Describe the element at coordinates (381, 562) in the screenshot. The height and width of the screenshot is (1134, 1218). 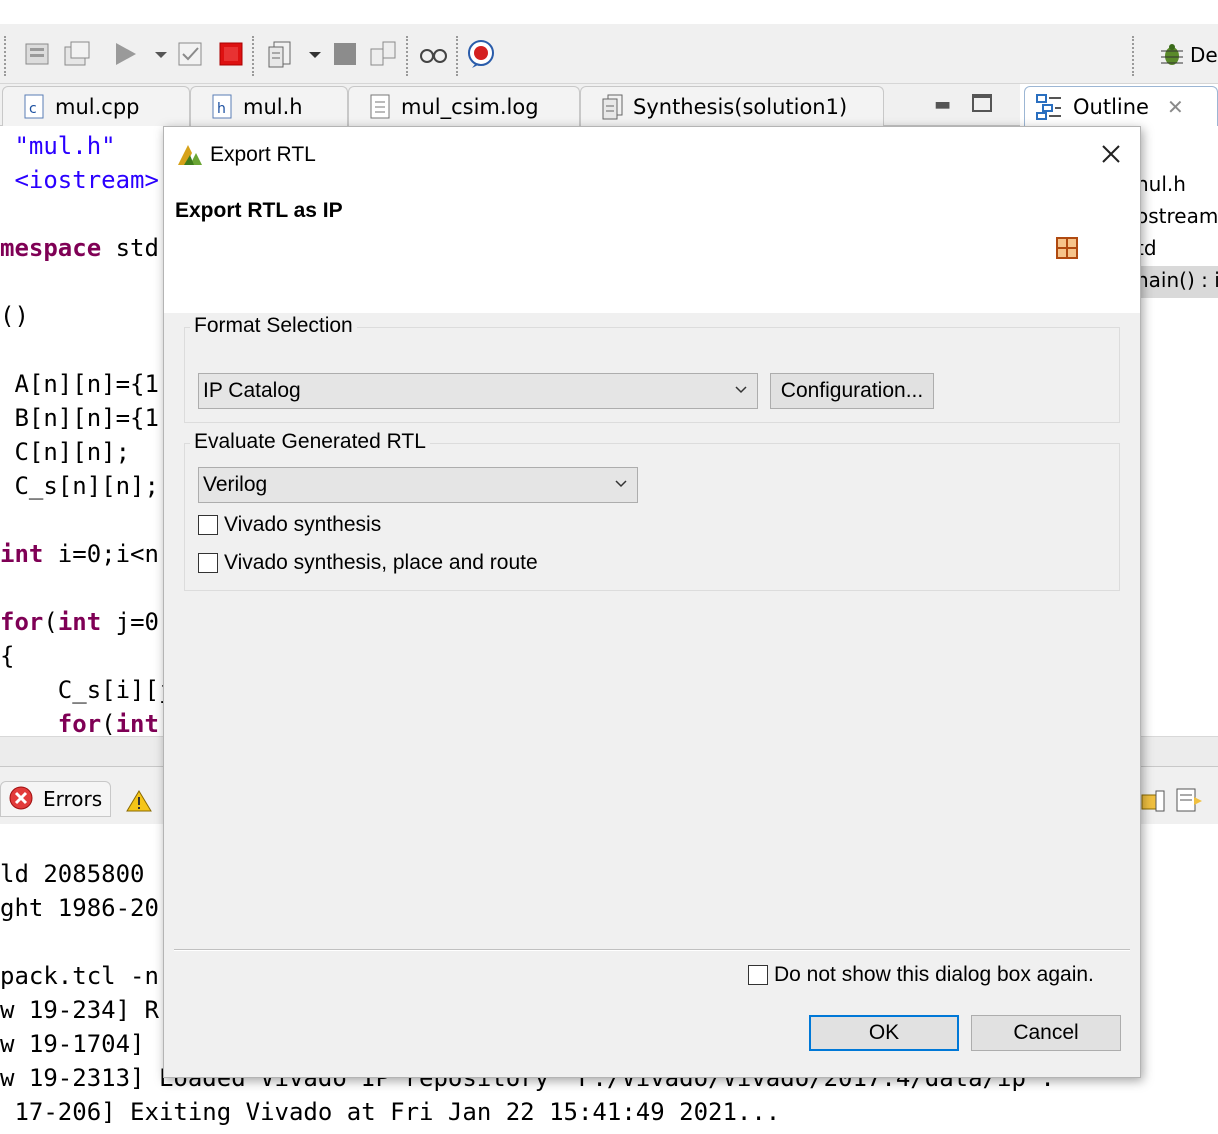
I see `vivado-pnr-label: Vivado synthesis, place and route` at that location.